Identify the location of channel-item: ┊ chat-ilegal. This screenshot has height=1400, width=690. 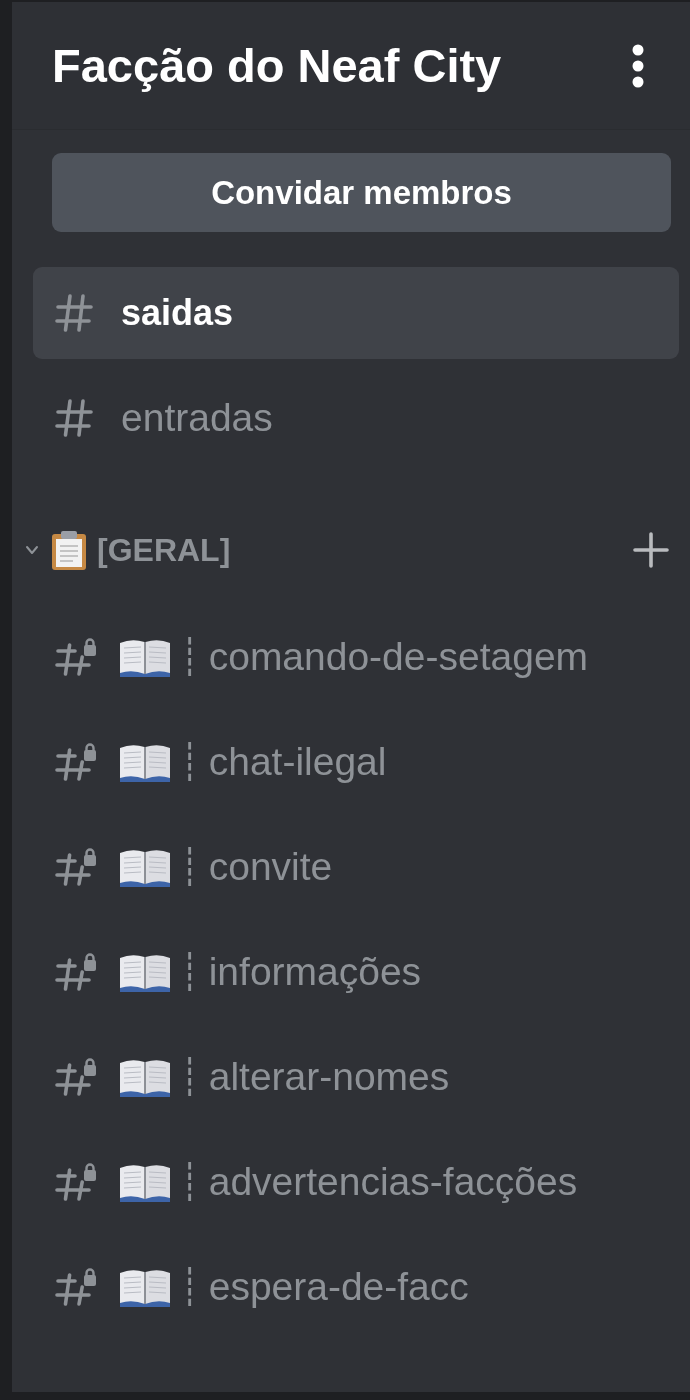
(356, 762).